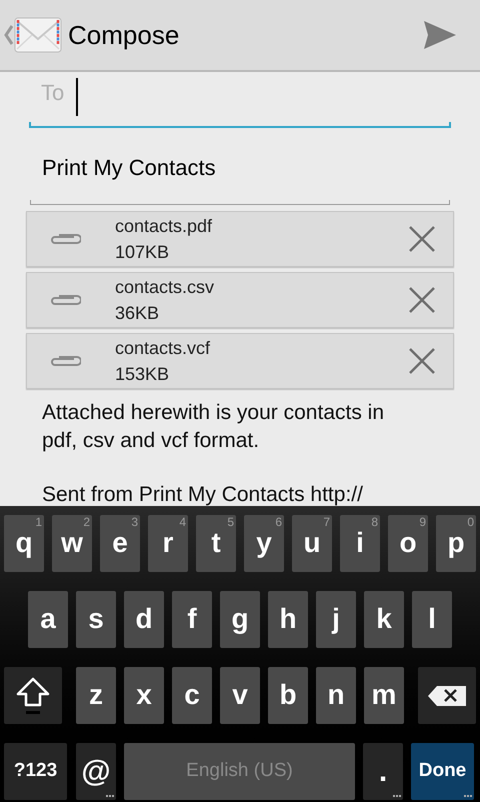 This screenshot has width=480, height=802. What do you see at coordinates (164, 226) in the screenshot?
I see `attachment-name: contacts.pdf` at bounding box center [164, 226].